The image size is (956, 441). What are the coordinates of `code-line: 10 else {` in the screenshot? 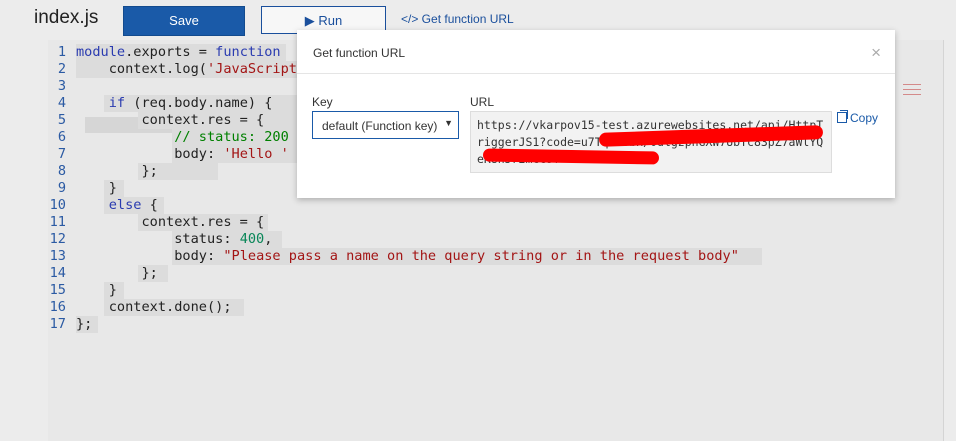 It's located at (488, 205).